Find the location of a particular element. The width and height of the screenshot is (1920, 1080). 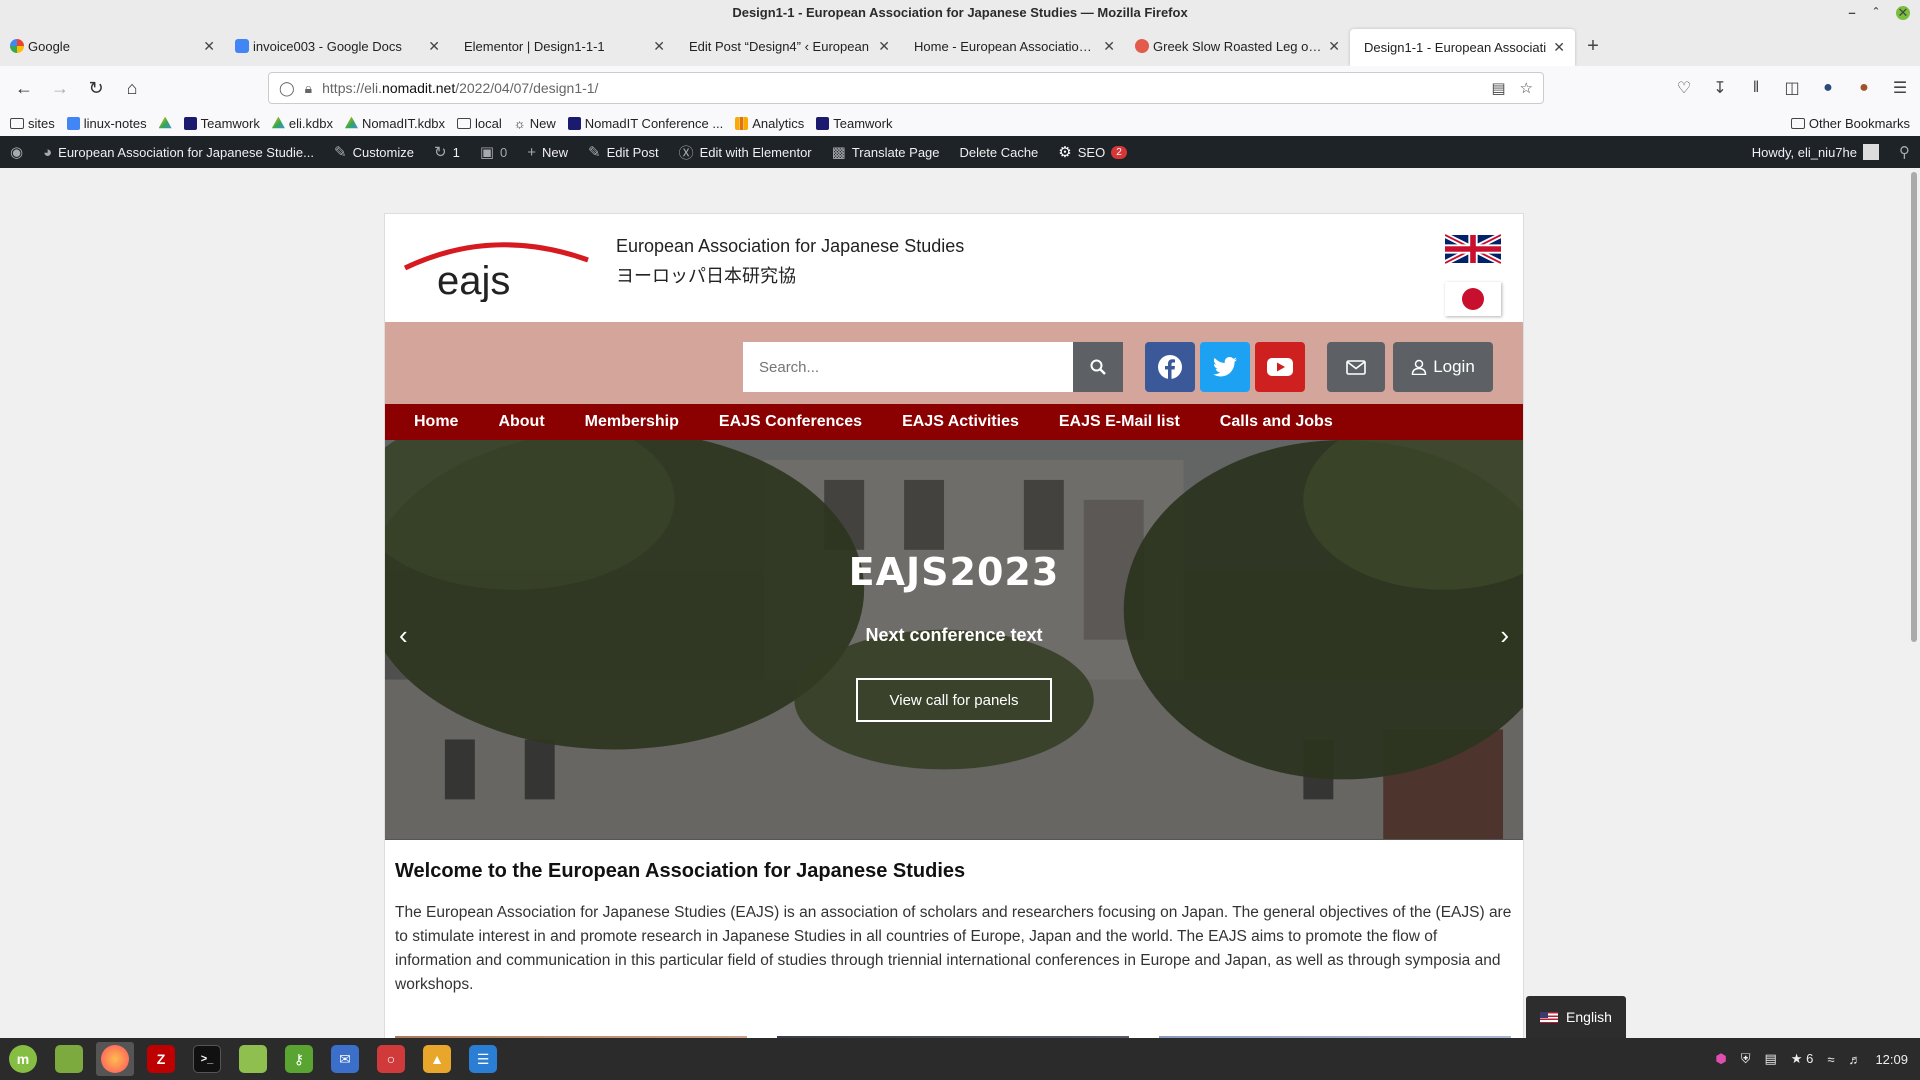

mint-menu-button: m is located at coordinates (23, 1059).